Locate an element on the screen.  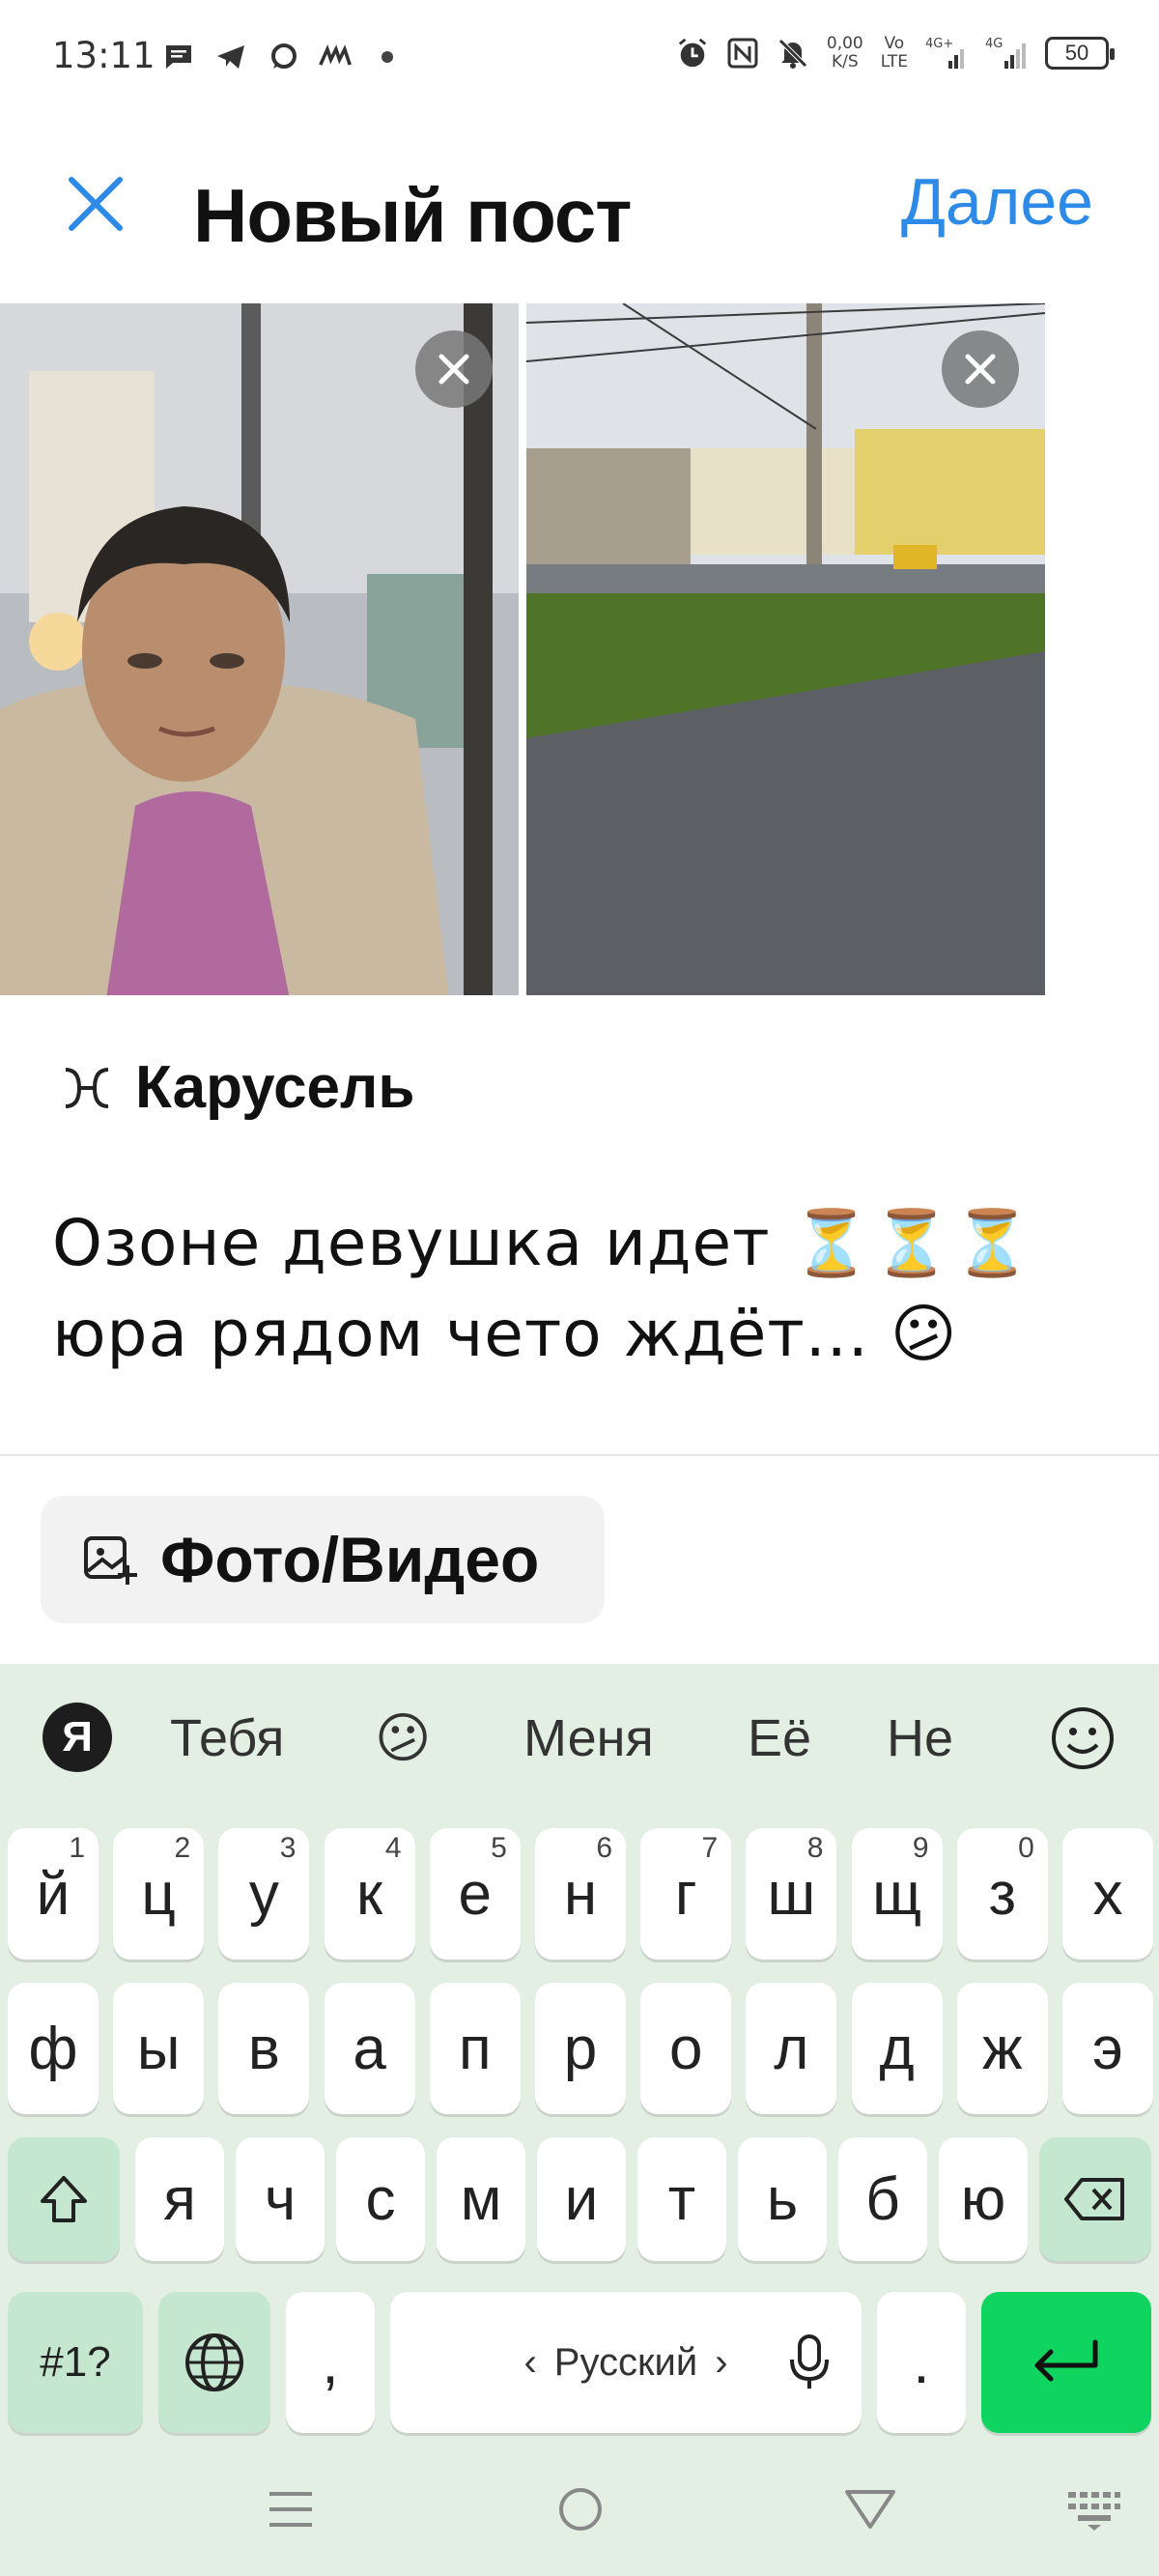
key-row2-5: р is located at coordinates (580, 2048).